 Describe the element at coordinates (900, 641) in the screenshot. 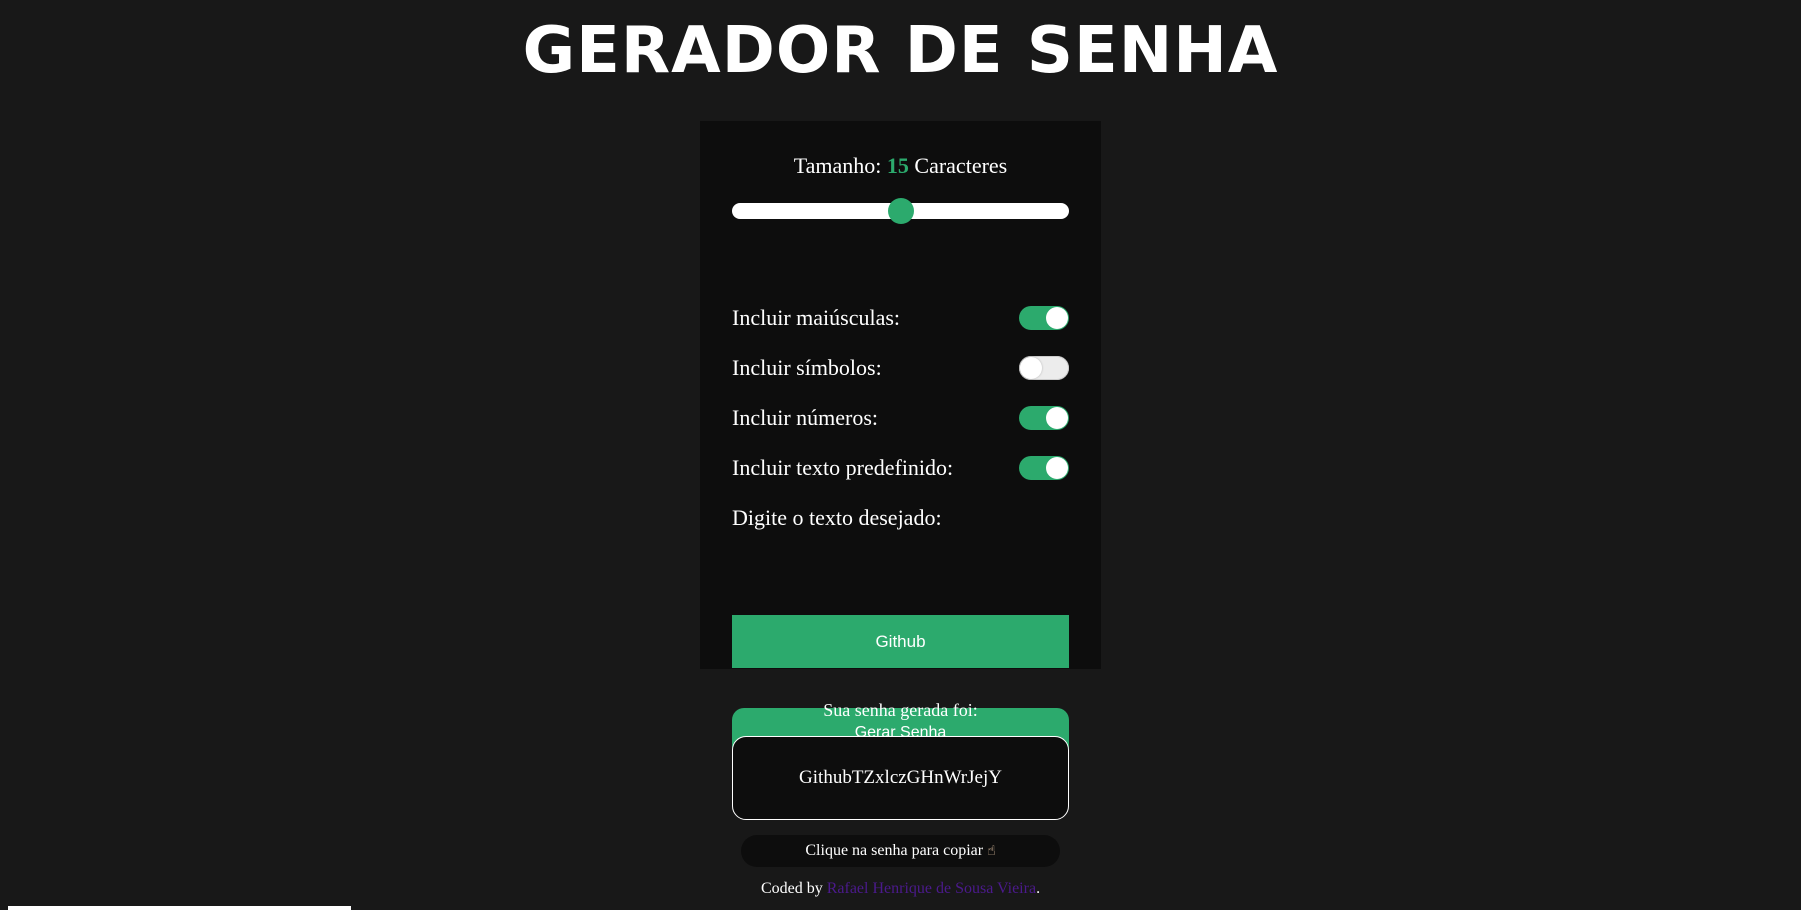

I see `custom-text-input` at that location.